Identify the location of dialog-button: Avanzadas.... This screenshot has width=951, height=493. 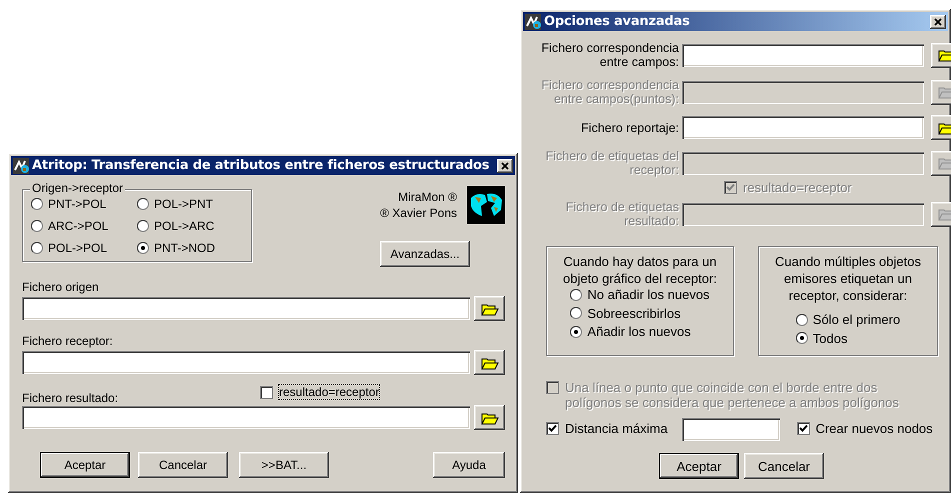
(425, 254).